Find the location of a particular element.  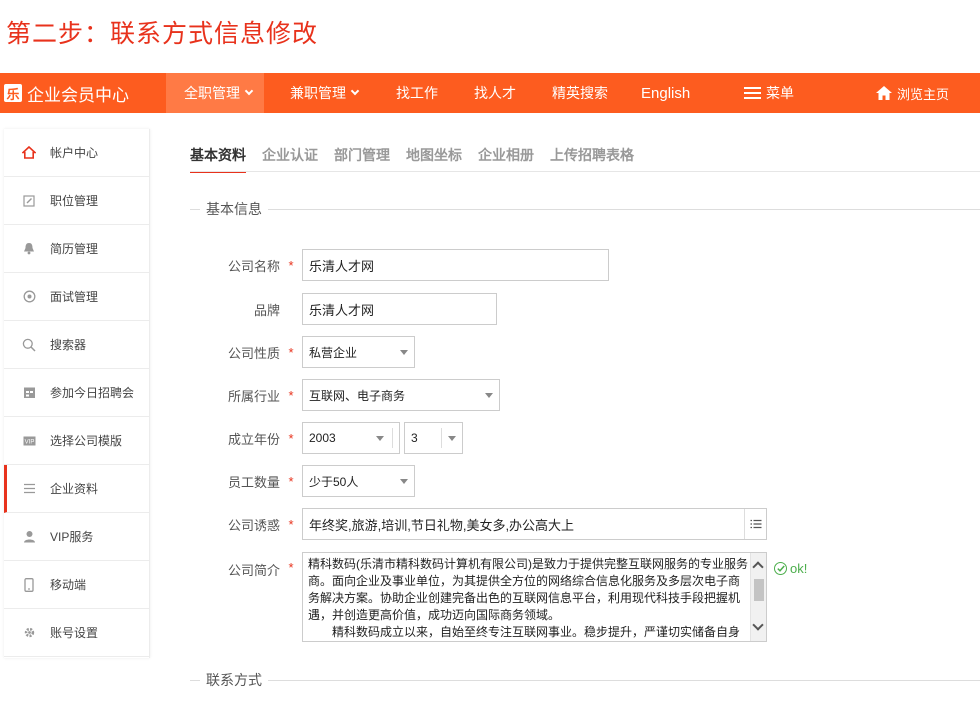

nav-fulltime: 全职管理 is located at coordinates (215, 93).